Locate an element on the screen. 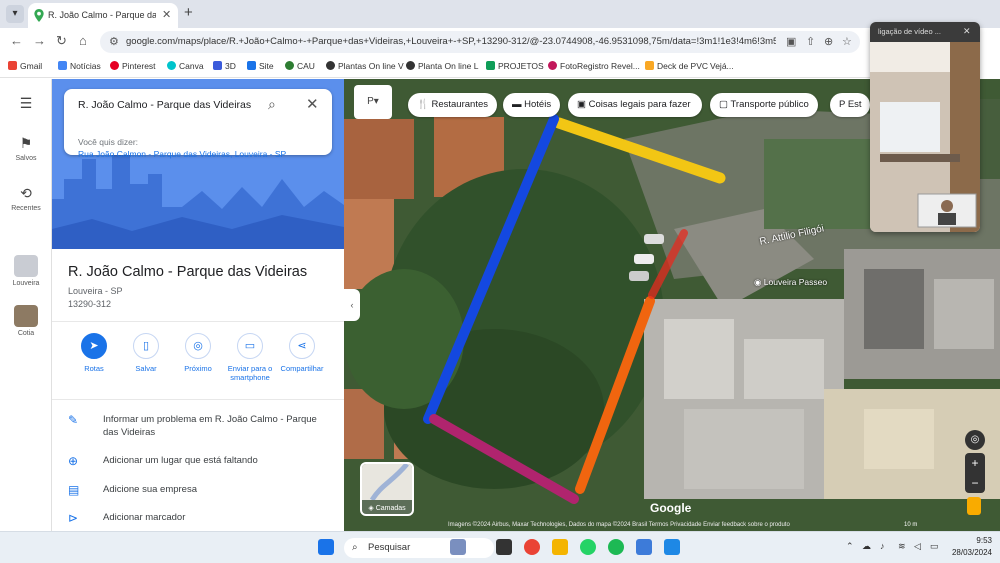  bookmark-gmail: Gmail is located at coordinates (25, 66).